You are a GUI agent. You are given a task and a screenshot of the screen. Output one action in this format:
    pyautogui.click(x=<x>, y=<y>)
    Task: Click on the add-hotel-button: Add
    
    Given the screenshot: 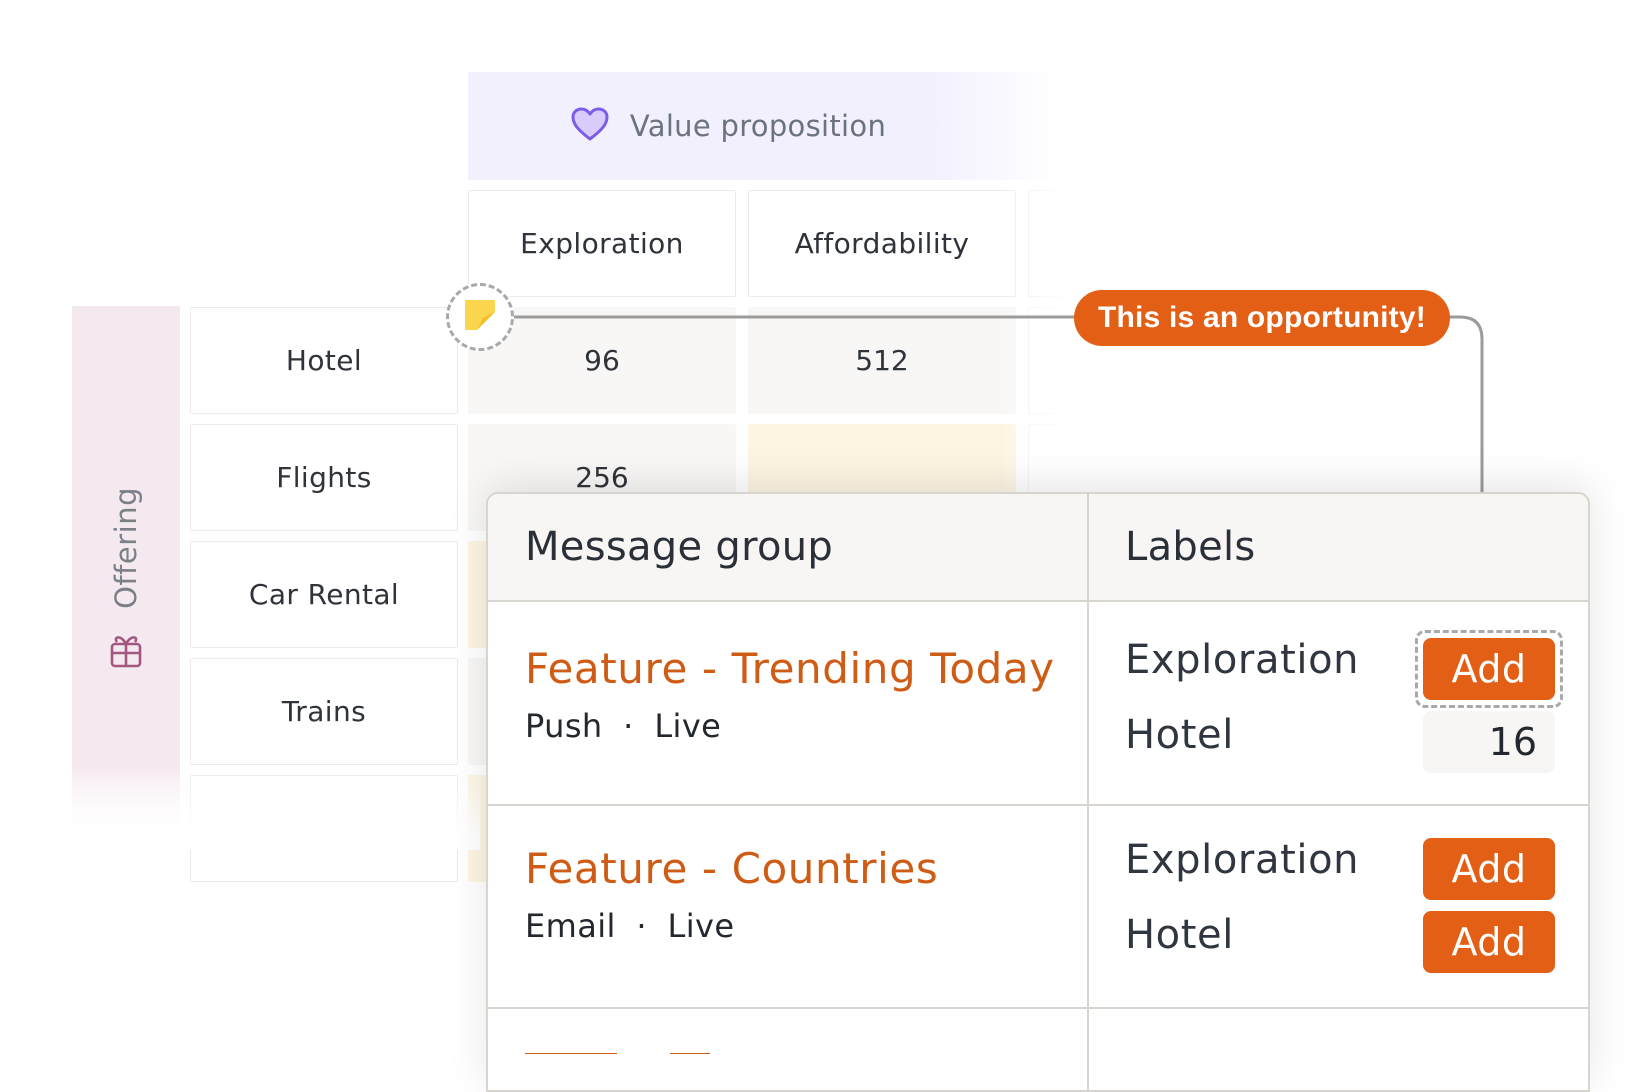 What is the action you would take?
    pyautogui.click(x=1489, y=942)
    